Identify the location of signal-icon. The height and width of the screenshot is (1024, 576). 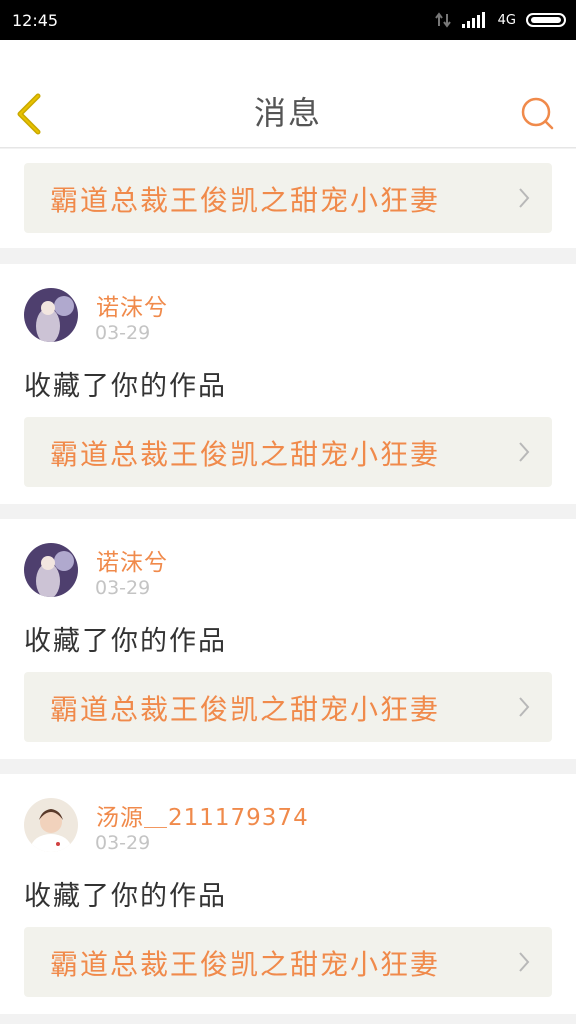
(473, 20).